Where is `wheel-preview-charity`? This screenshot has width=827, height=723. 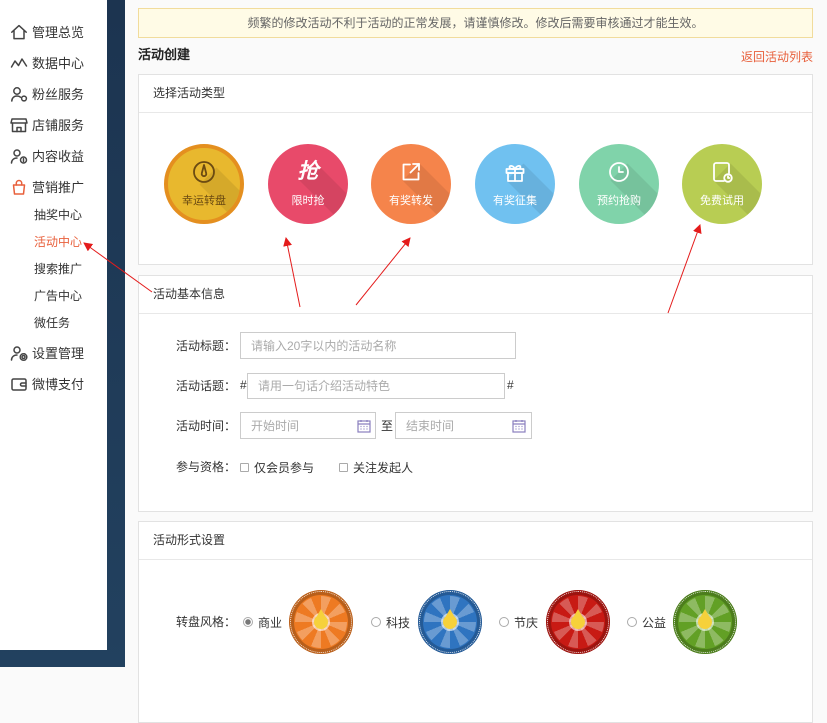
wheel-preview-charity is located at coordinates (705, 622).